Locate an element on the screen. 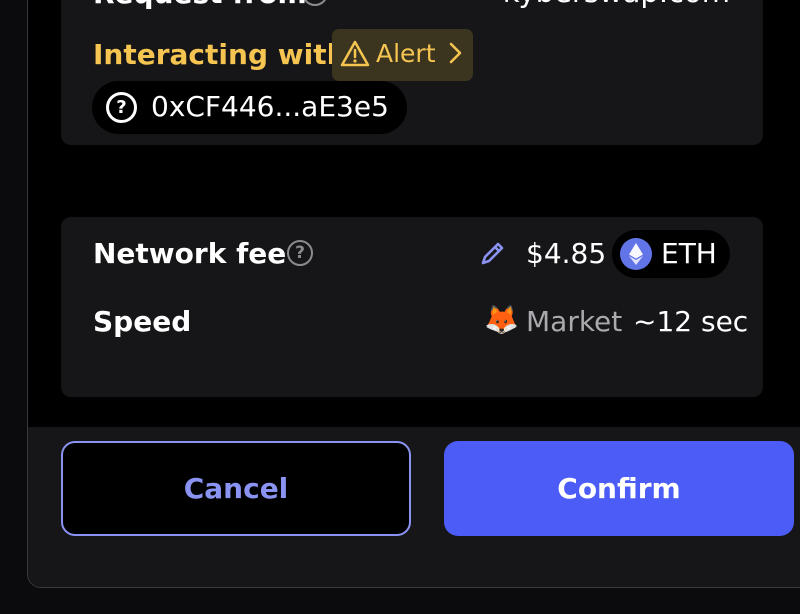 The height and width of the screenshot is (614, 800). request-from-label: Request from is located at coordinates (200, 5).